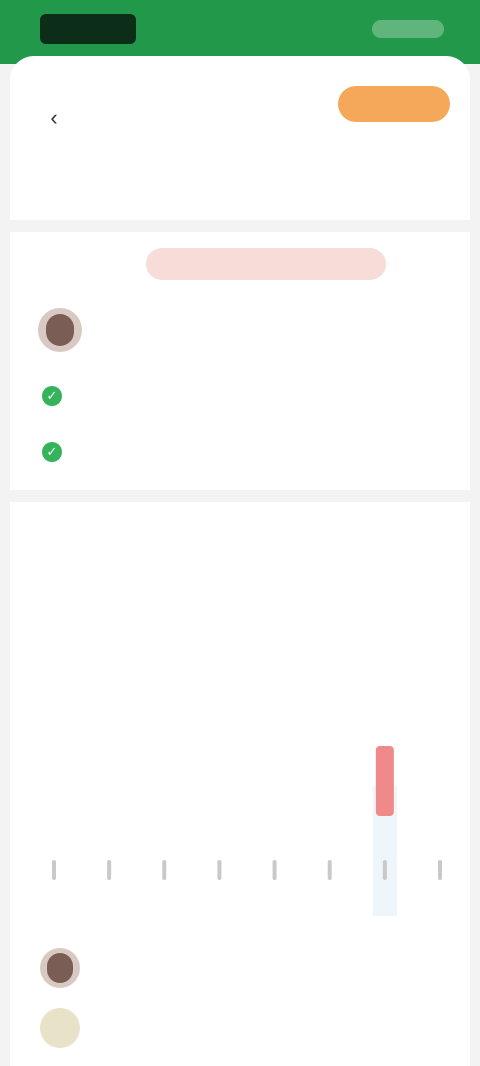 The height and width of the screenshot is (1066, 480). Describe the element at coordinates (172, 397) in the screenshot. I see `check-row-1: ✓` at that location.